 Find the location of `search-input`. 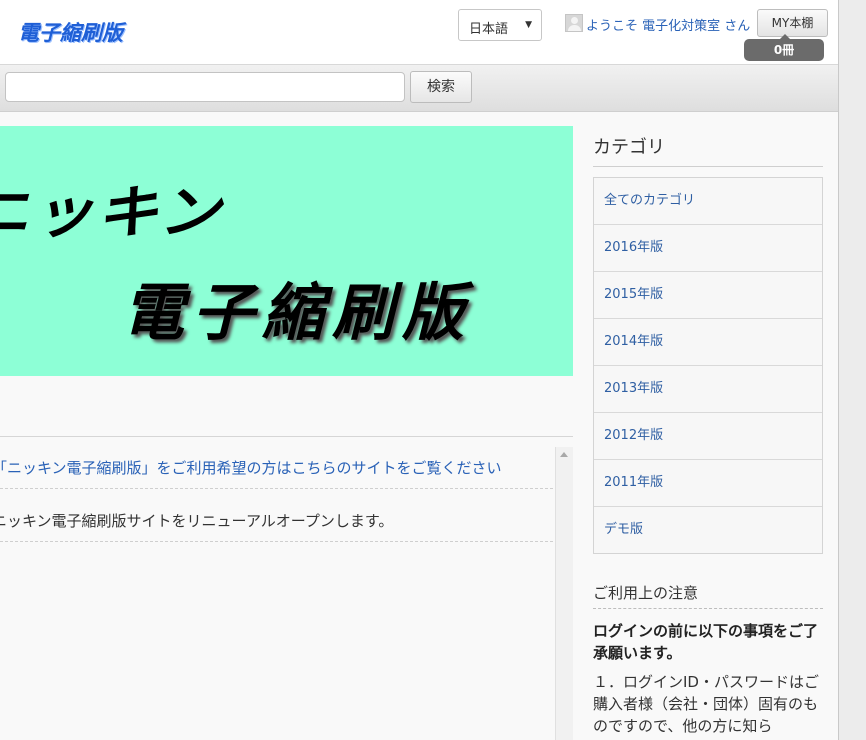

search-input is located at coordinates (205, 87).